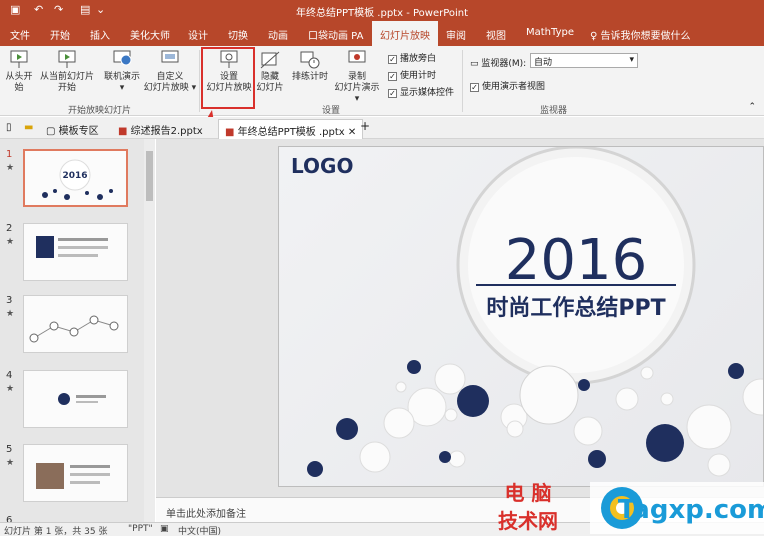 The width and height of the screenshot is (764, 539). Describe the element at coordinates (335, 34) in the screenshot. I see `tab-pocket-animation: 口袋动画 PA` at that location.